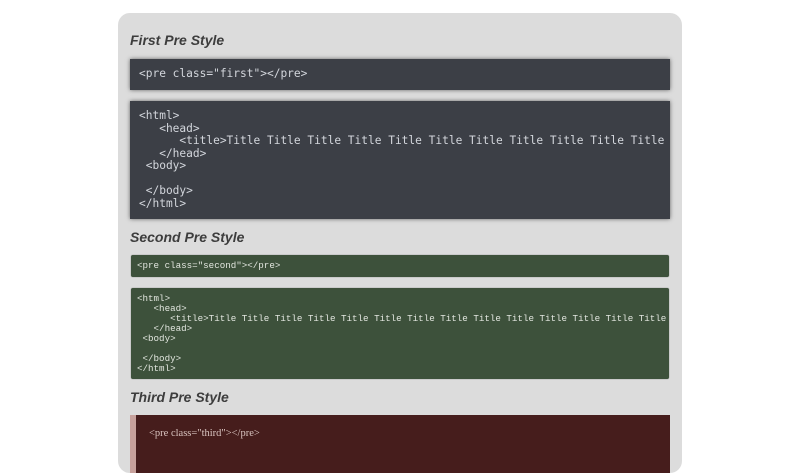 The width and height of the screenshot is (800, 473). Describe the element at coordinates (400, 444) in the screenshot. I see `third-pre-tag-block: <pre class="third"></pre>` at that location.